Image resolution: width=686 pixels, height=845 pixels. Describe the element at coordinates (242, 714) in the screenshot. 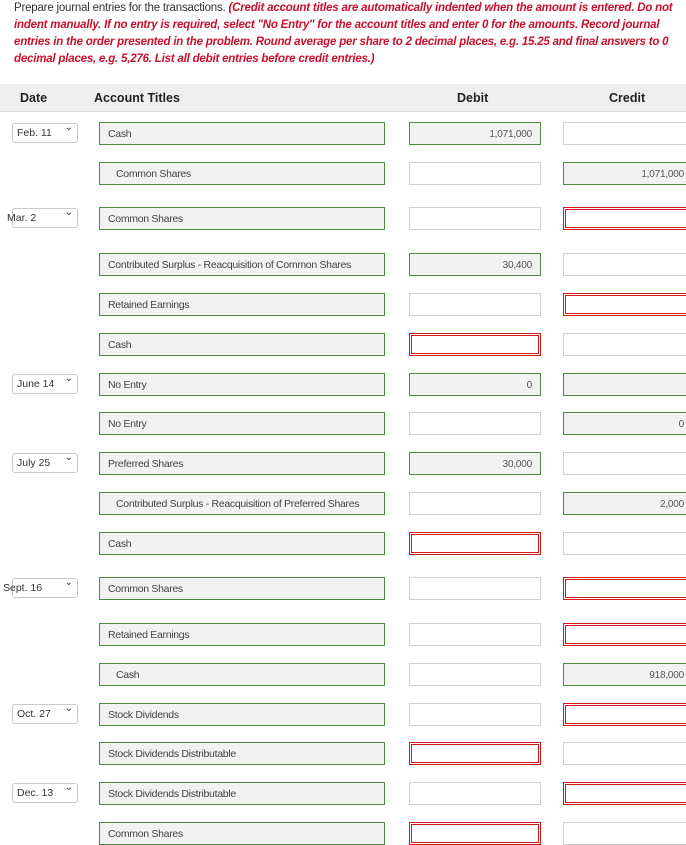

I see `account-title-field: Stock Dividends` at that location.